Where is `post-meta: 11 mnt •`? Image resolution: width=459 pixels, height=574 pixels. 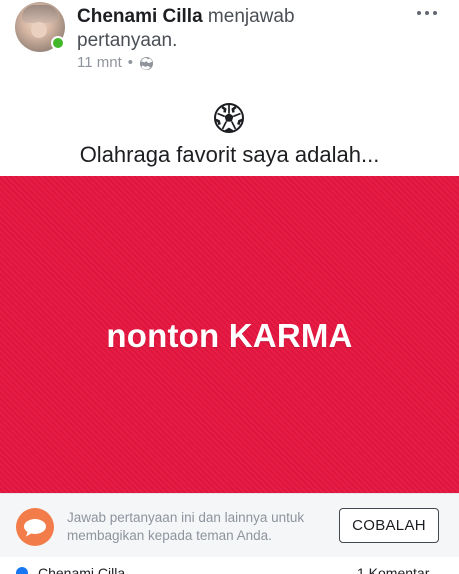 post-meta: 11 mnt • is located at coordinates (115, 63).